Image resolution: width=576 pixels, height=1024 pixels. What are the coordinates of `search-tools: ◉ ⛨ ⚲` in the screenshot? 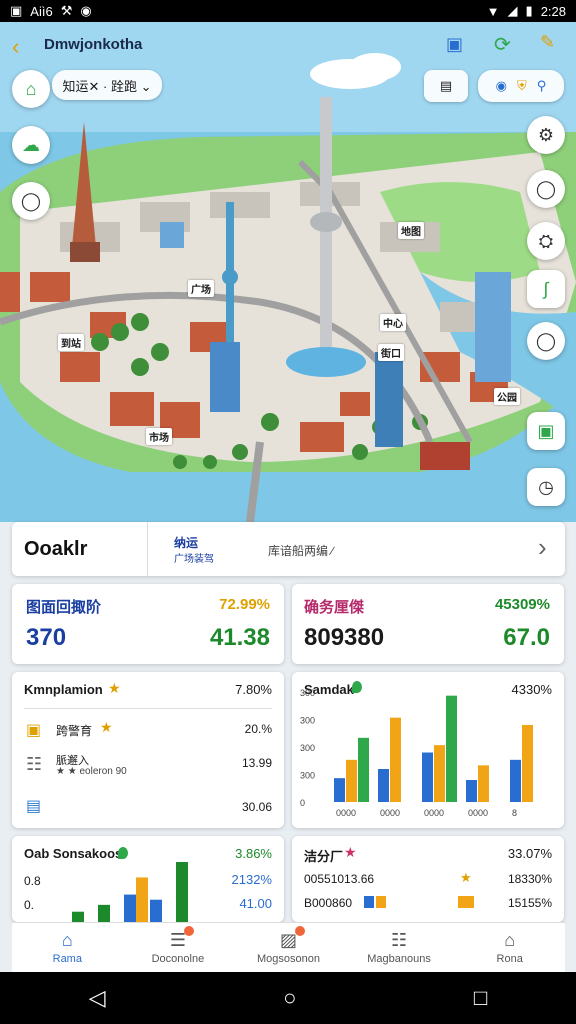 It's located at (521, 86).